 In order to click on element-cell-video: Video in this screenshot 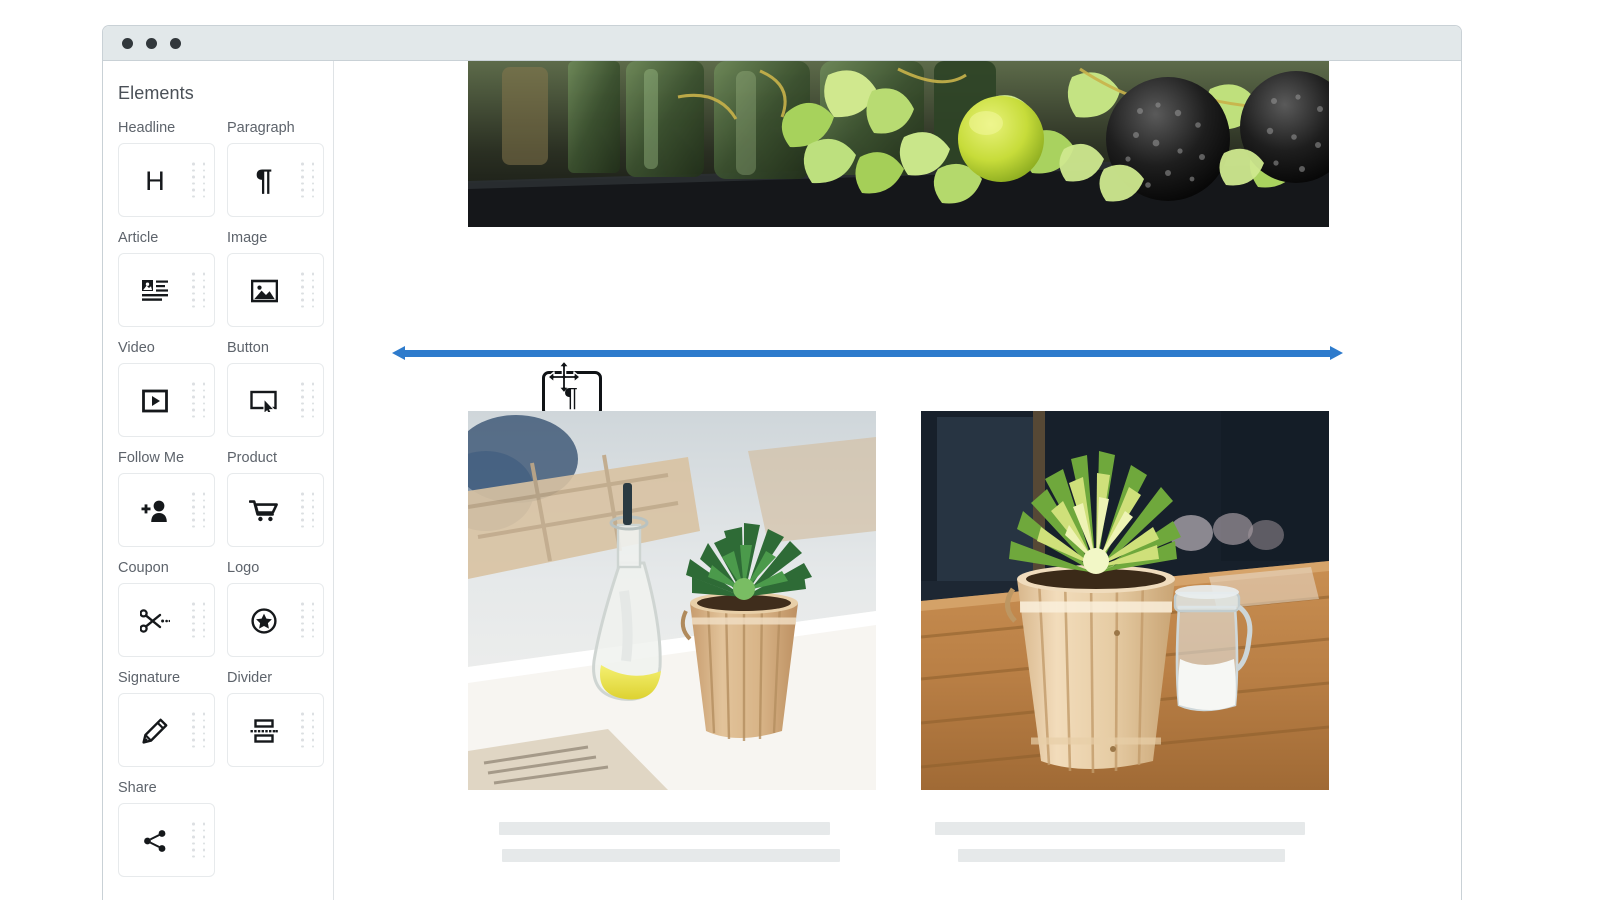, I will do `click(166, 388)`.